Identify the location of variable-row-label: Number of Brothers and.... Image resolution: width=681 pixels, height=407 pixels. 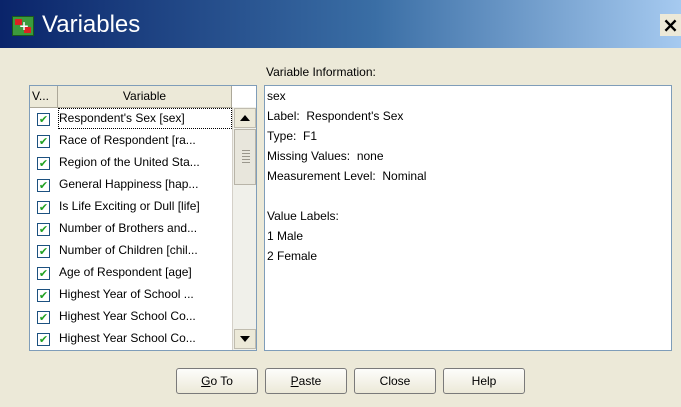
(128, 228).